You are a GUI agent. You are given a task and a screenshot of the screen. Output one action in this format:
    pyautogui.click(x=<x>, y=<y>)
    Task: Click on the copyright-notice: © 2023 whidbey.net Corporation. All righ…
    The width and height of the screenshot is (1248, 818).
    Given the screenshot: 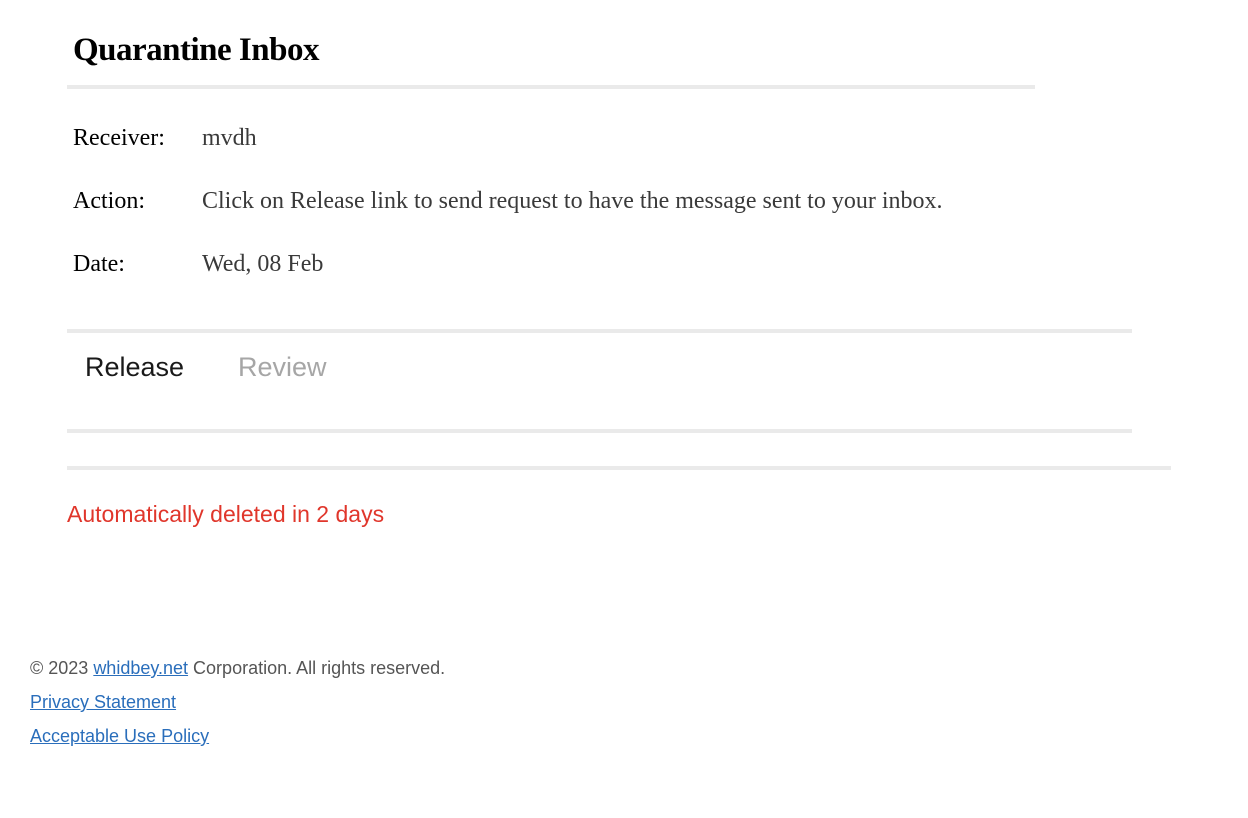 What is the action you would take?
    pyautogui.click(x=237, y=668)
    